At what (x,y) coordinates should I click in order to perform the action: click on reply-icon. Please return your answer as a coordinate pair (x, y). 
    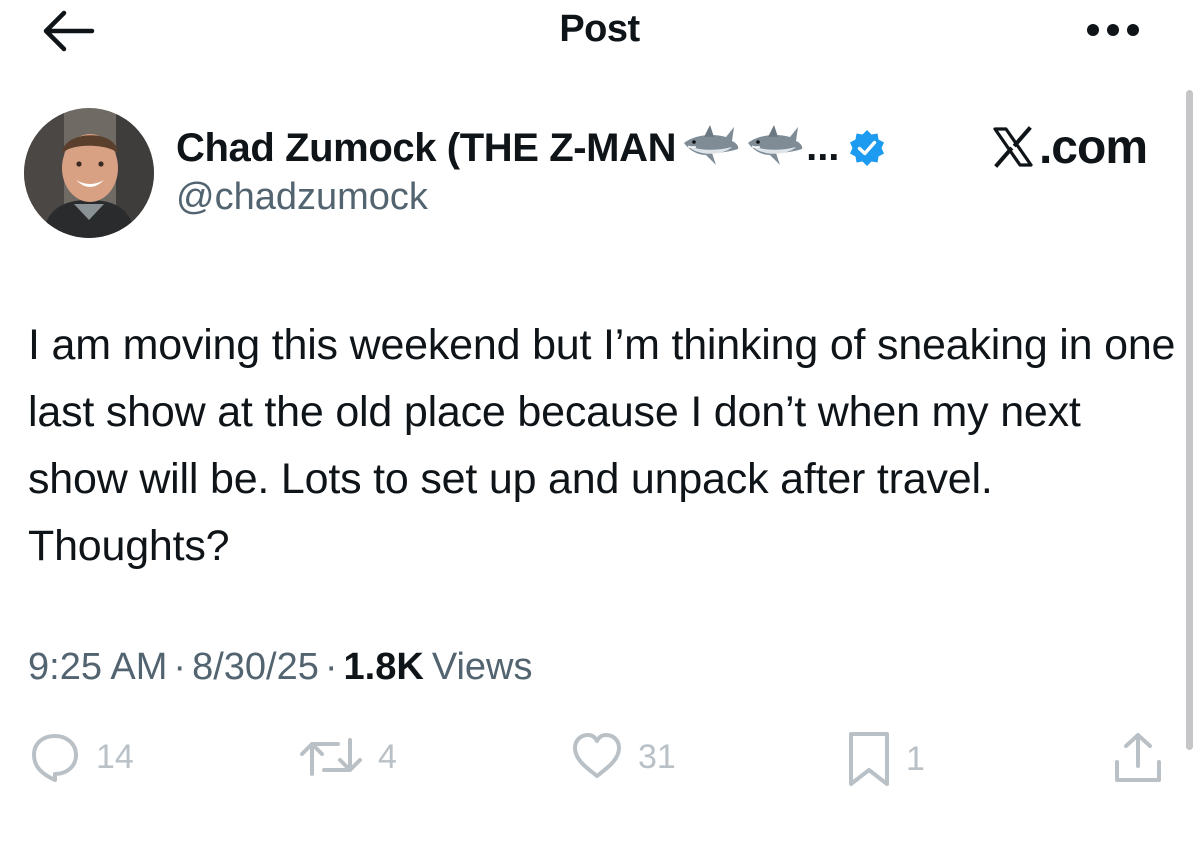
    Looking at the image, I should click on (55, 758).